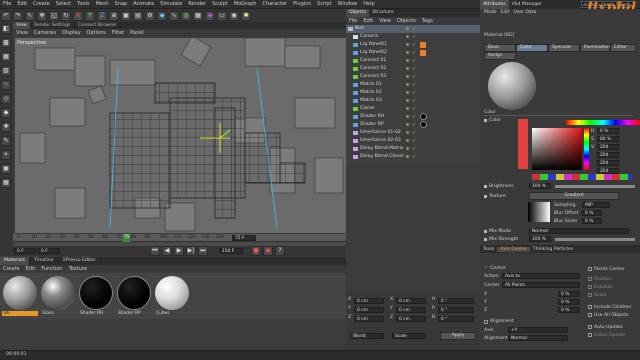  I want to click on light-icon: ✺, so click(246, 15).